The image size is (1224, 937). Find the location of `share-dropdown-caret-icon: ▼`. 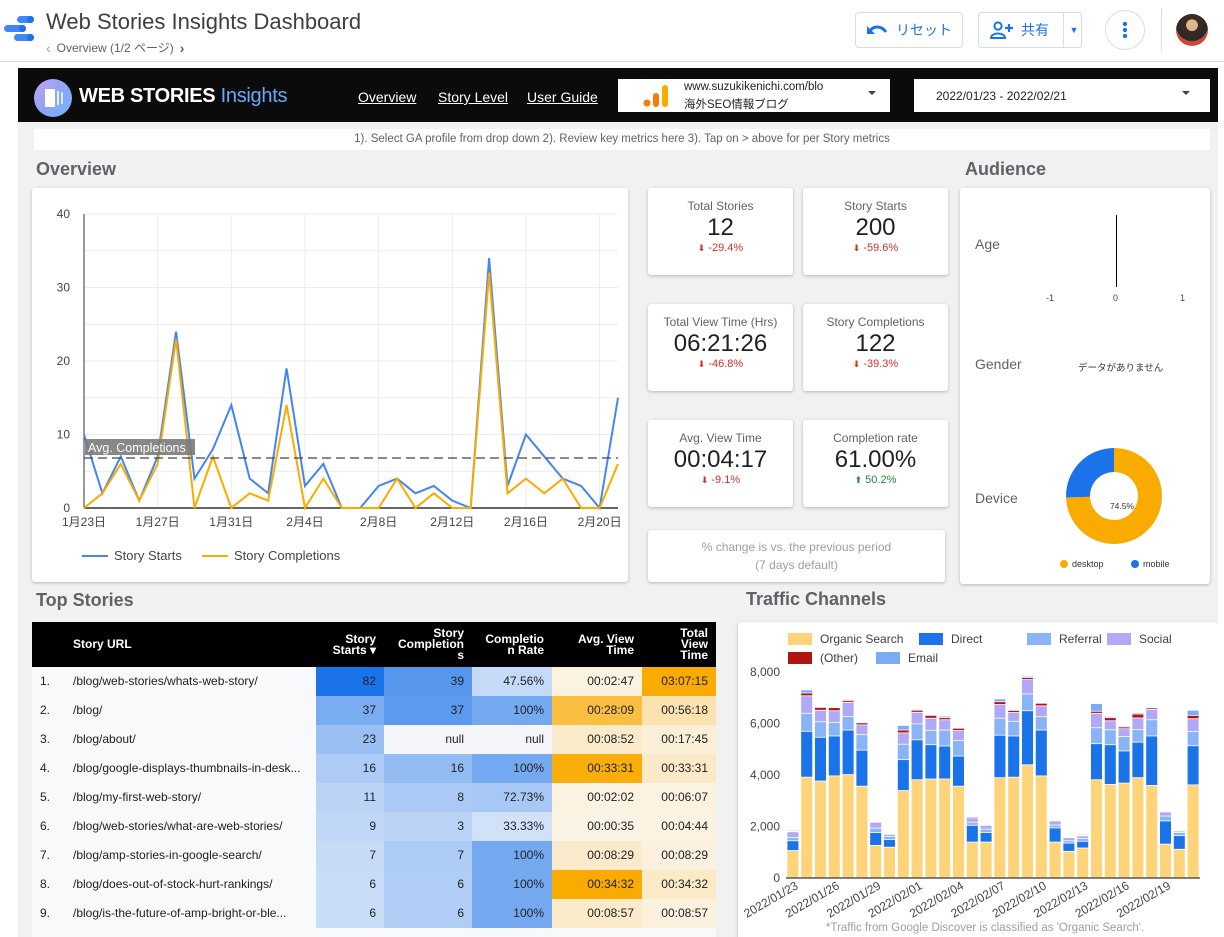

share-dropdown-caret-icon: ▼ is located at coordinates (1074, 30).